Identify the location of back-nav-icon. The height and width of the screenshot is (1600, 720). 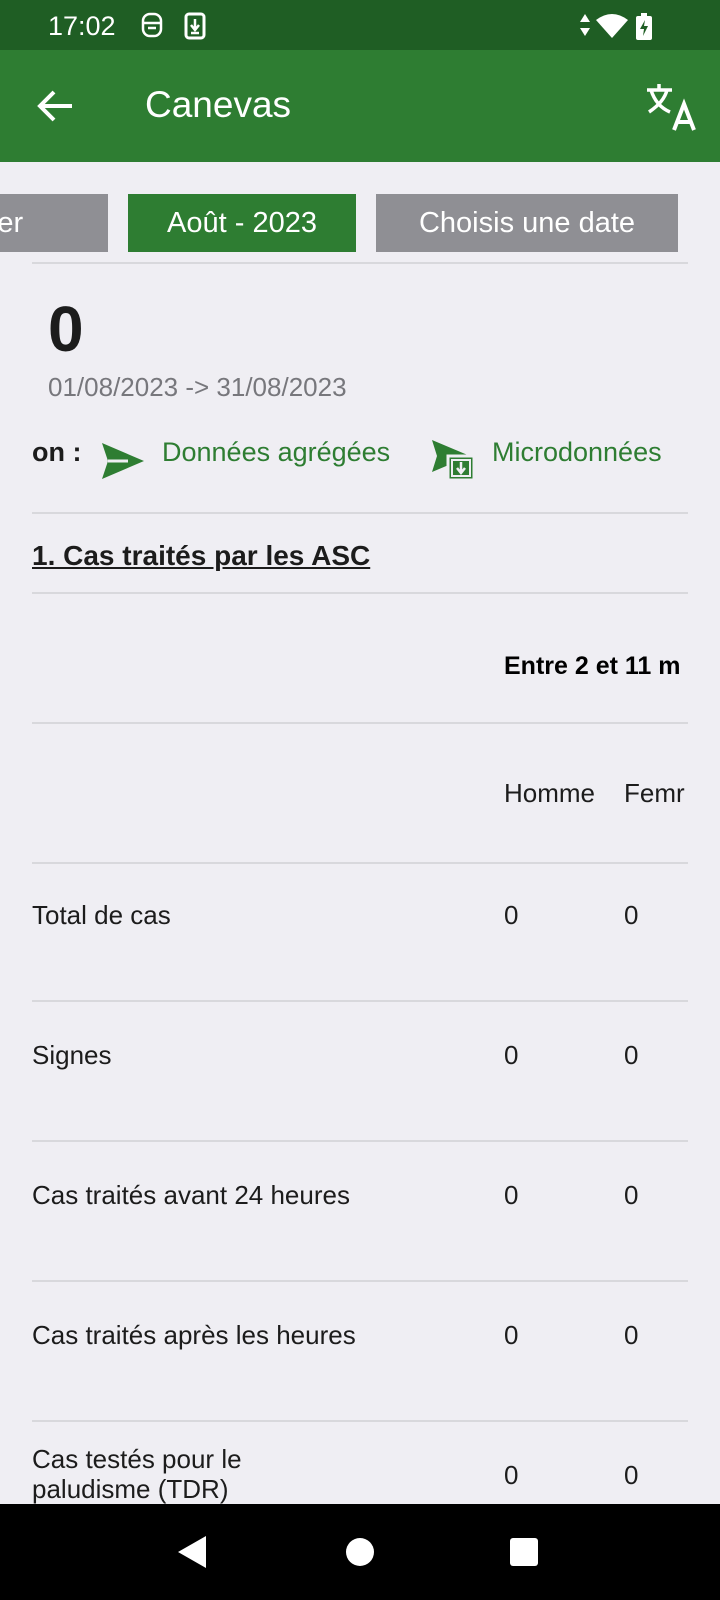
(193, 1552).